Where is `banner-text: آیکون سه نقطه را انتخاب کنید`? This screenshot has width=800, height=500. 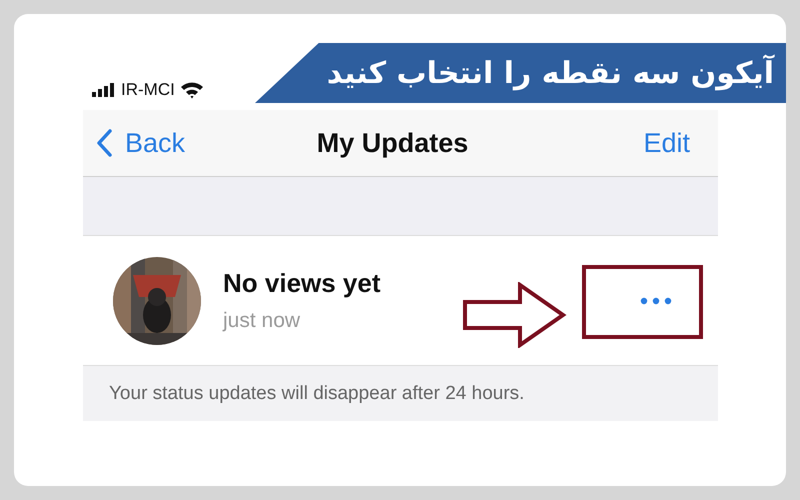
banner-text: آیکون سه نقطه را انتخاب کنید is located at coordinates (550, 73).